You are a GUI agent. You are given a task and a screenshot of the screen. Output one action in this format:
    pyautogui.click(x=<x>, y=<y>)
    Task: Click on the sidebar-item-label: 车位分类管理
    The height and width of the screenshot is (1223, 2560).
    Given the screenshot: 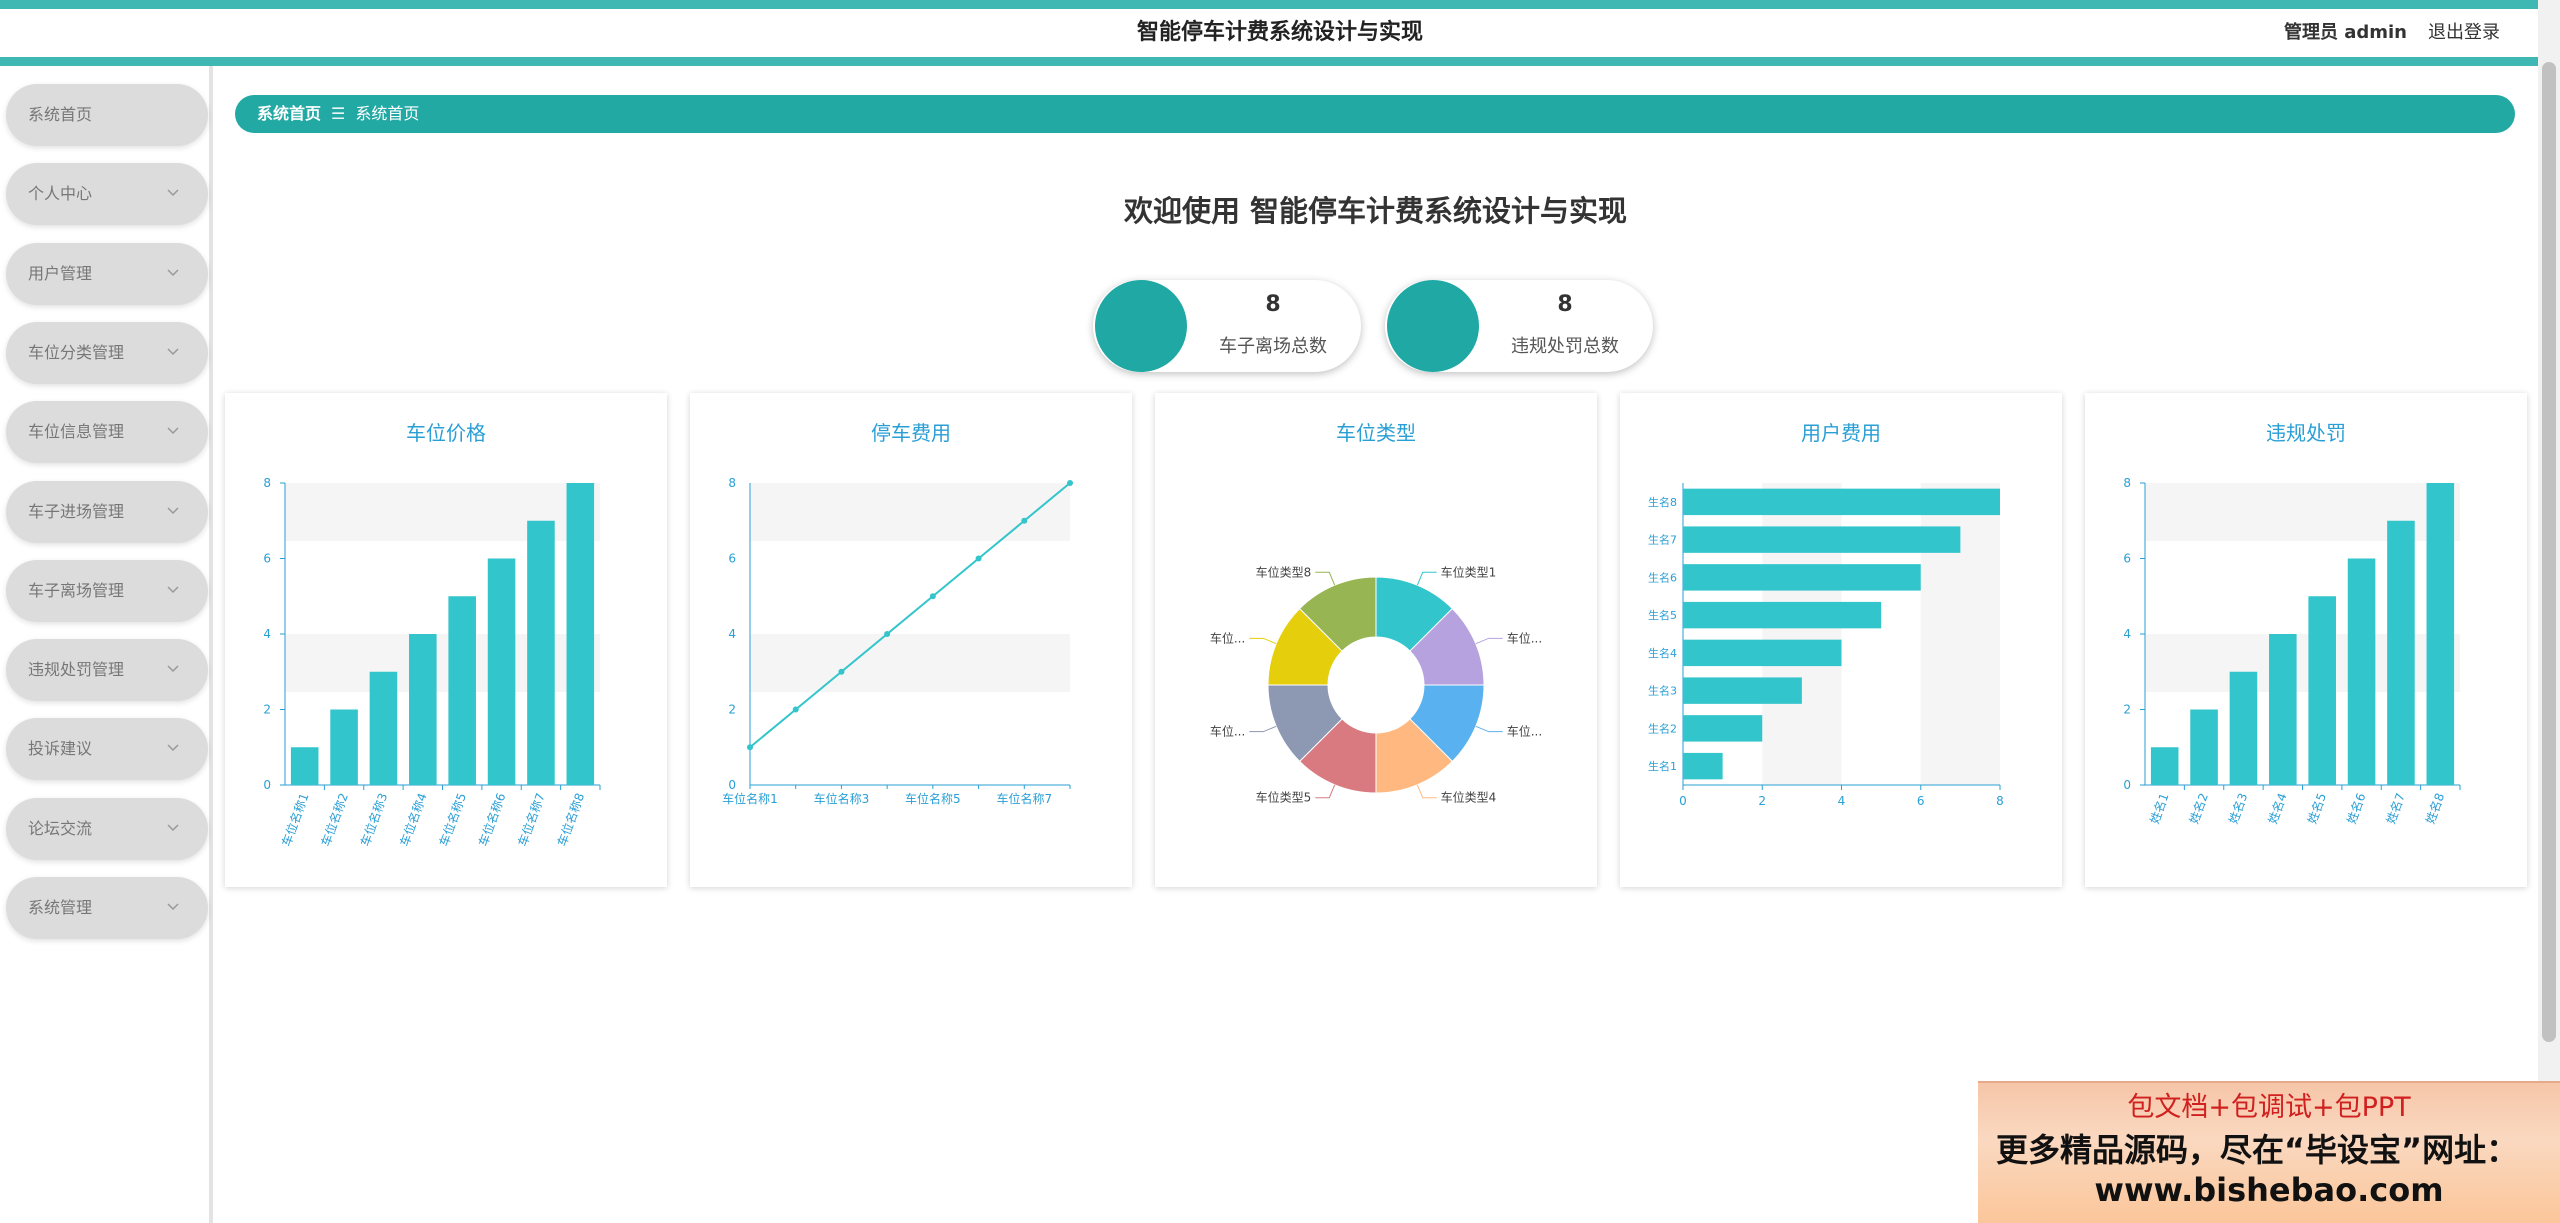 What is the action you would take?
    pyautogui.click(x=76, y=352)
    